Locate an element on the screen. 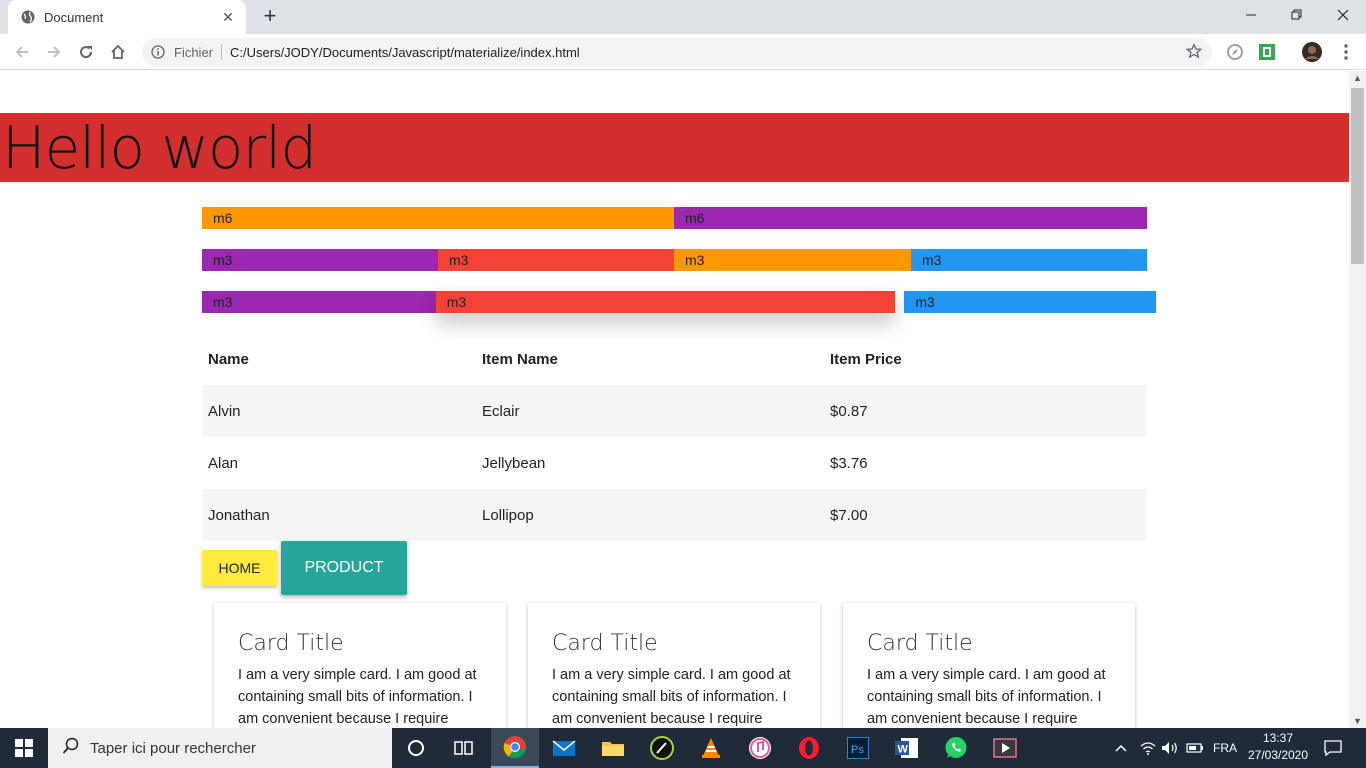 The width and height of the screenshot is (1366, 768). menu-kebab-icon is located at coordinates (1346, 52).